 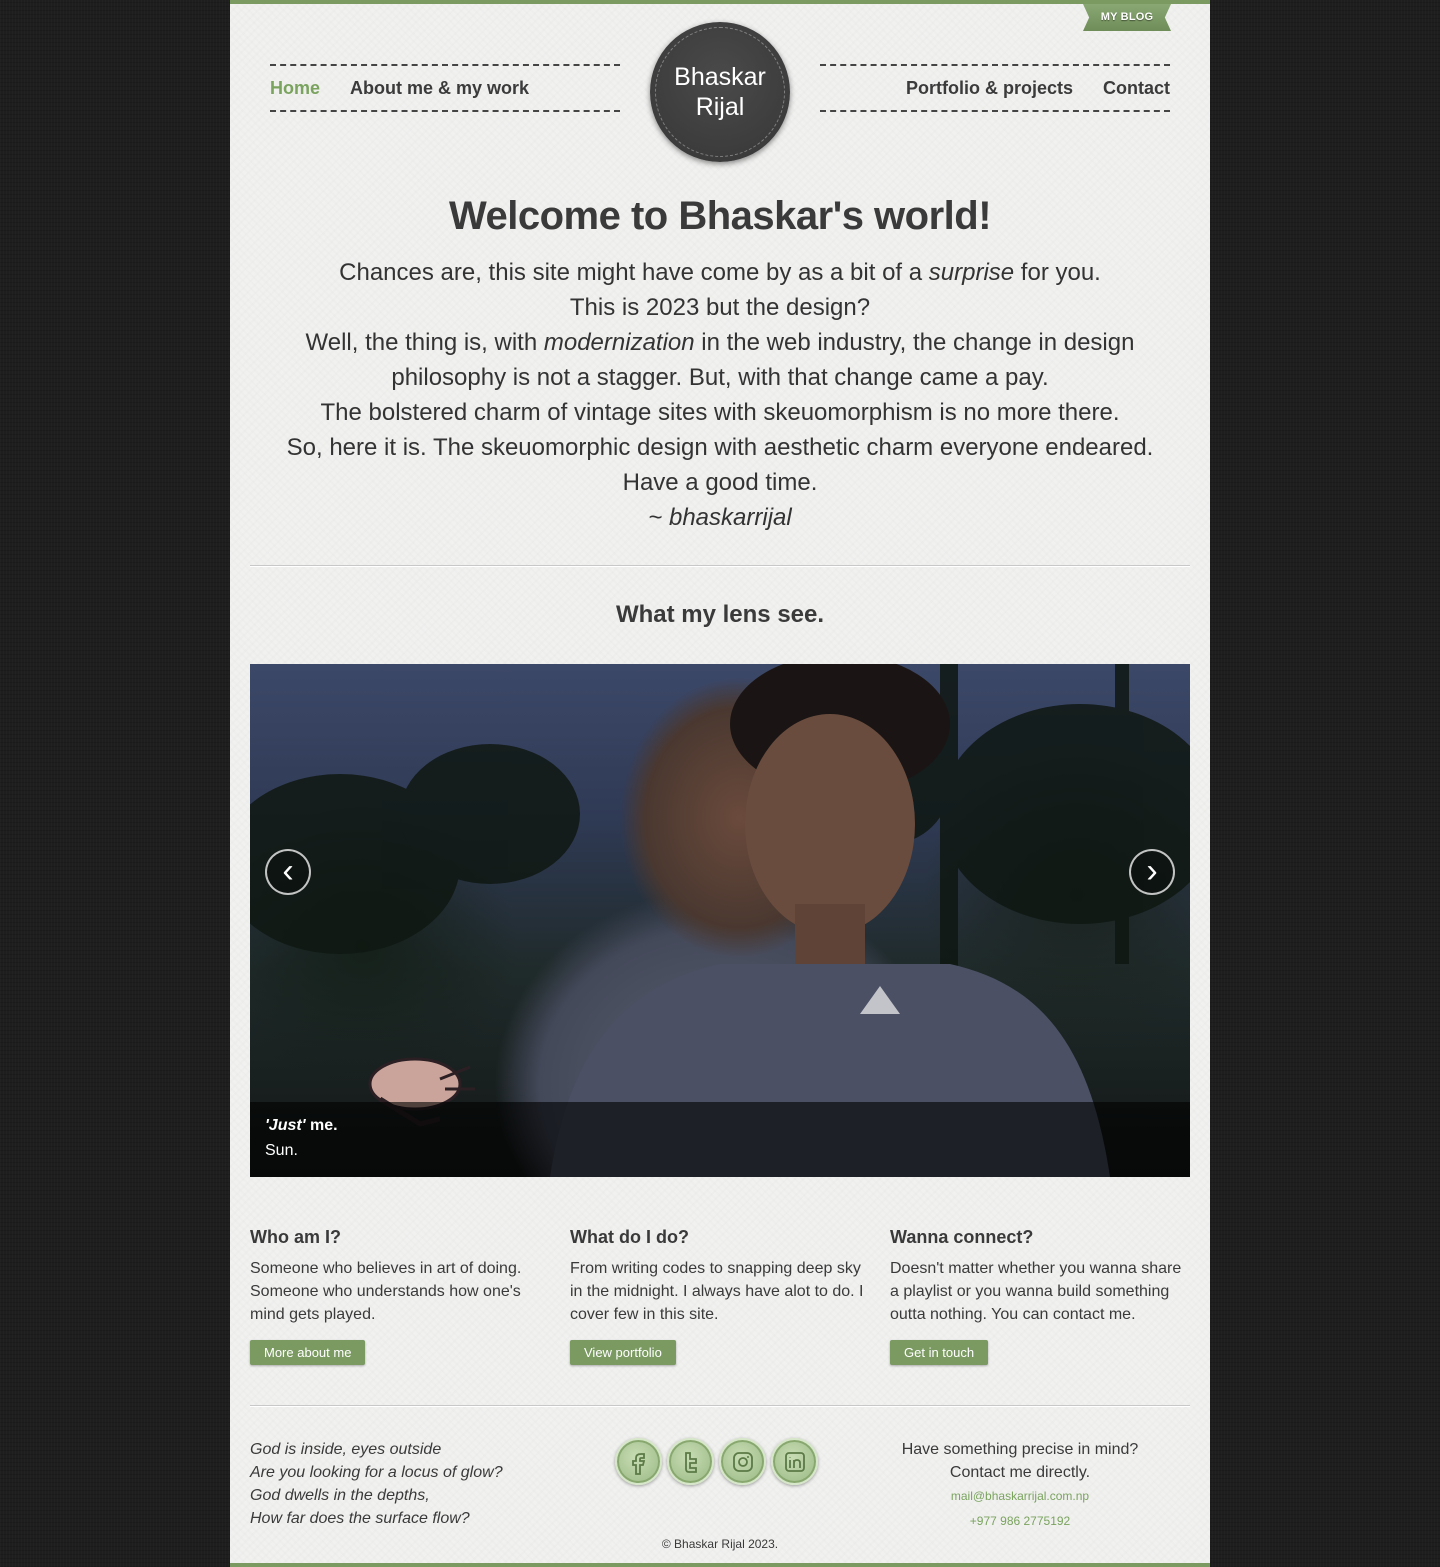 I want to click on welcome-line-6: Have a good time., so click(x=720, y=482).